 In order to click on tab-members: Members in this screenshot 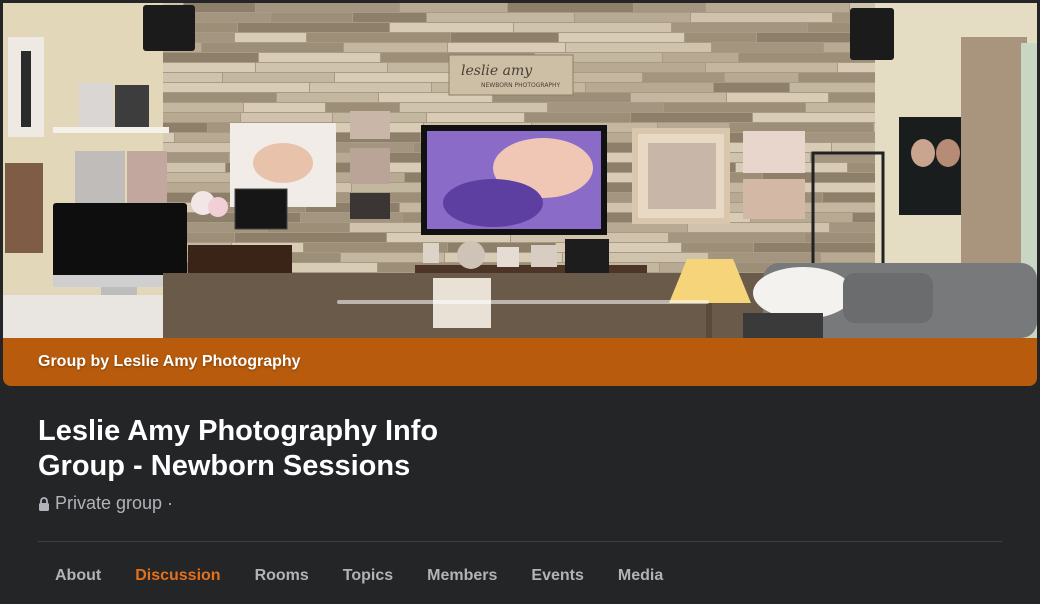, I will do `click(462, 576)`.